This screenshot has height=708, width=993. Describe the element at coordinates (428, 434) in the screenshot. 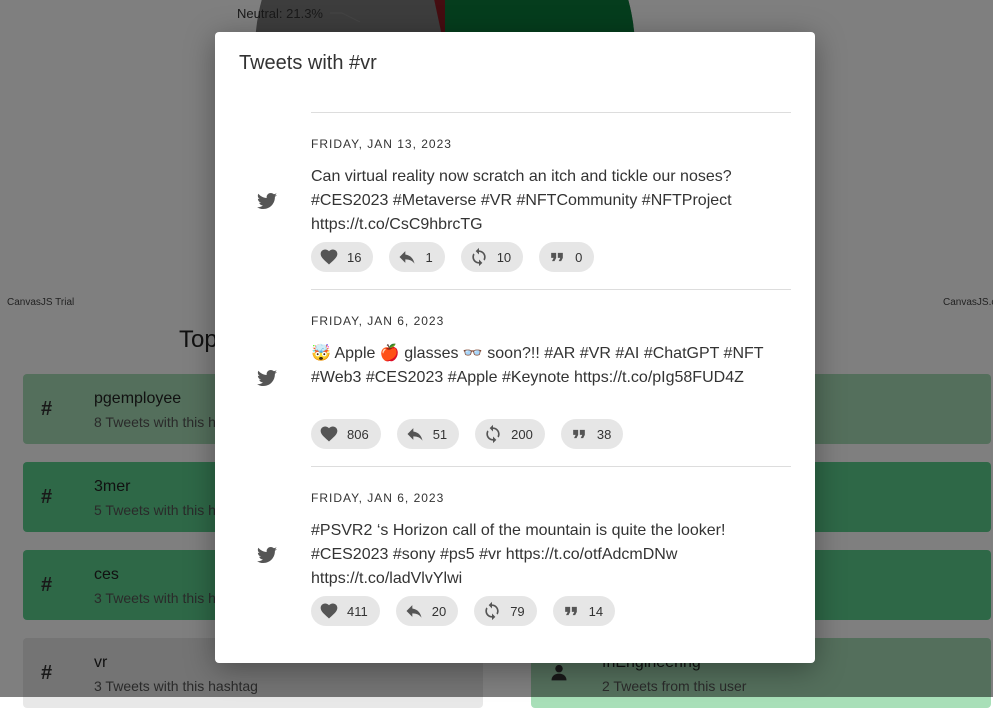

I see `reply-button: 51` at that location.